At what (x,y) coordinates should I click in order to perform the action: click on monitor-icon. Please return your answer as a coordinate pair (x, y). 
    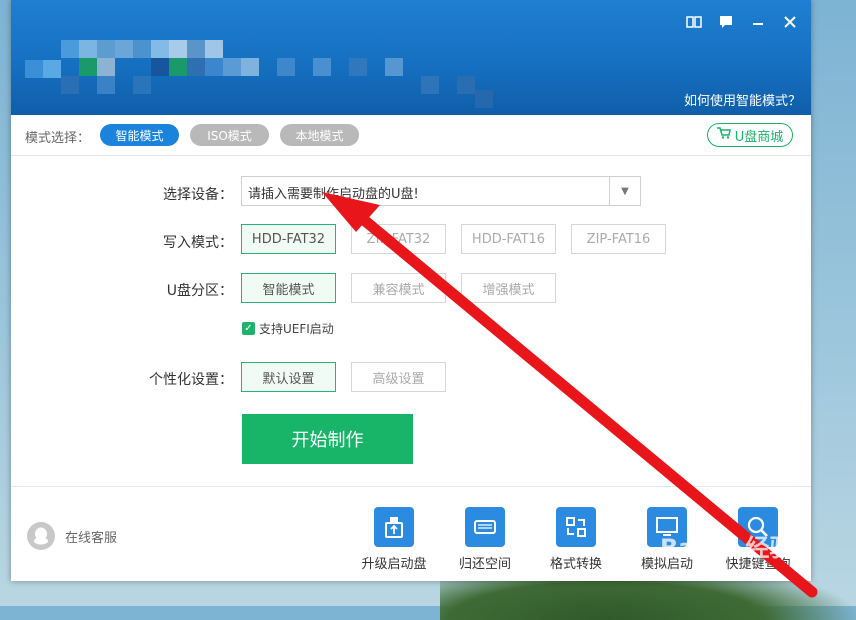
    Looking at the image, I should click on (667, 527).